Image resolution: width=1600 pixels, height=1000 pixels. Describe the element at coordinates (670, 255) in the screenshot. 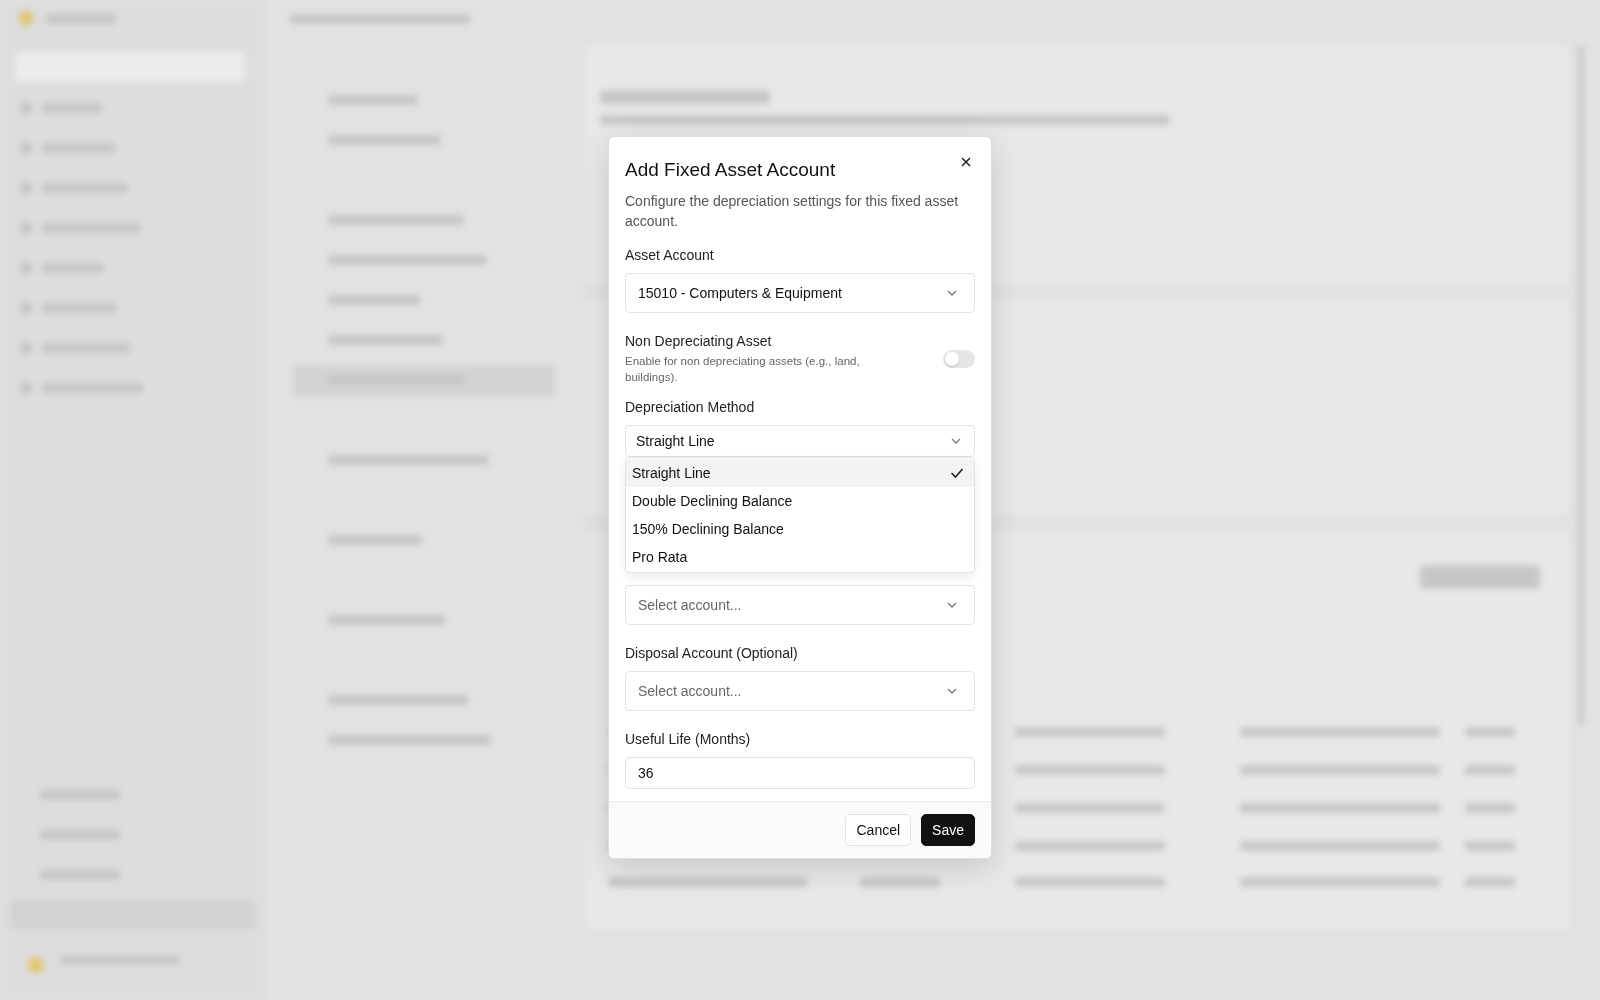

I see `field-label: Asset Account` at that location.